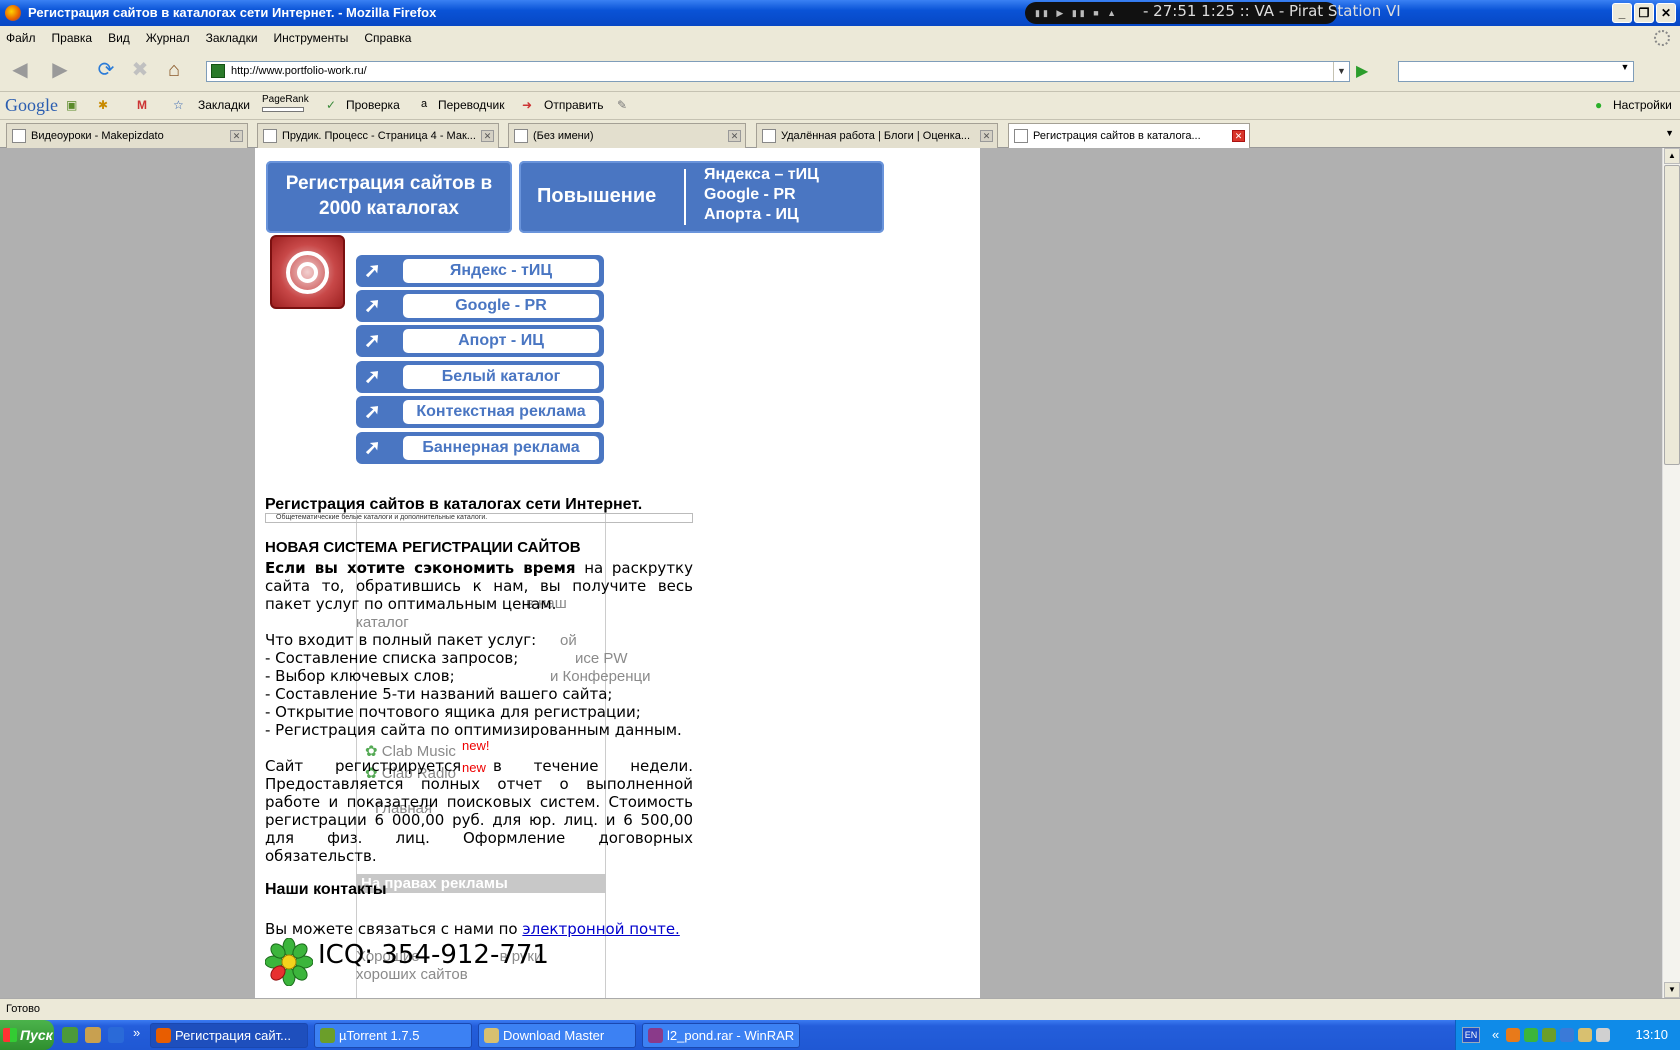 The height and width of the screenshot is (1050, 1680). Describe the element at coordinates (1513, 1035) in the screenshot. I see `tray-player-icon` at that location.